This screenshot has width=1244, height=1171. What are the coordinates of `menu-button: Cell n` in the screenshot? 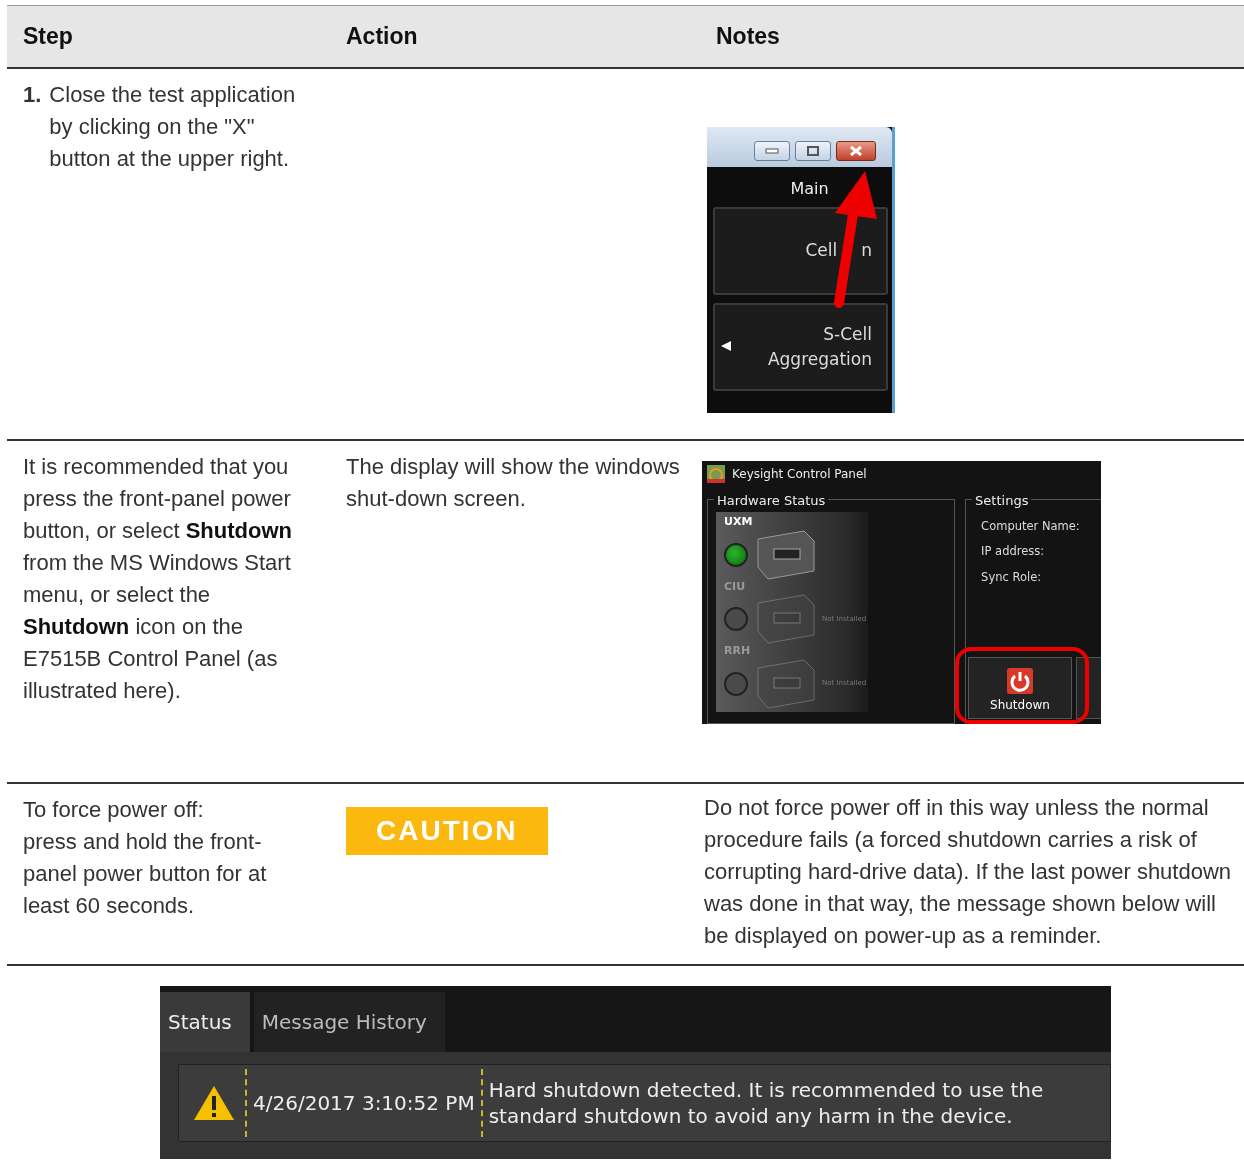 It's located at (800, 251).